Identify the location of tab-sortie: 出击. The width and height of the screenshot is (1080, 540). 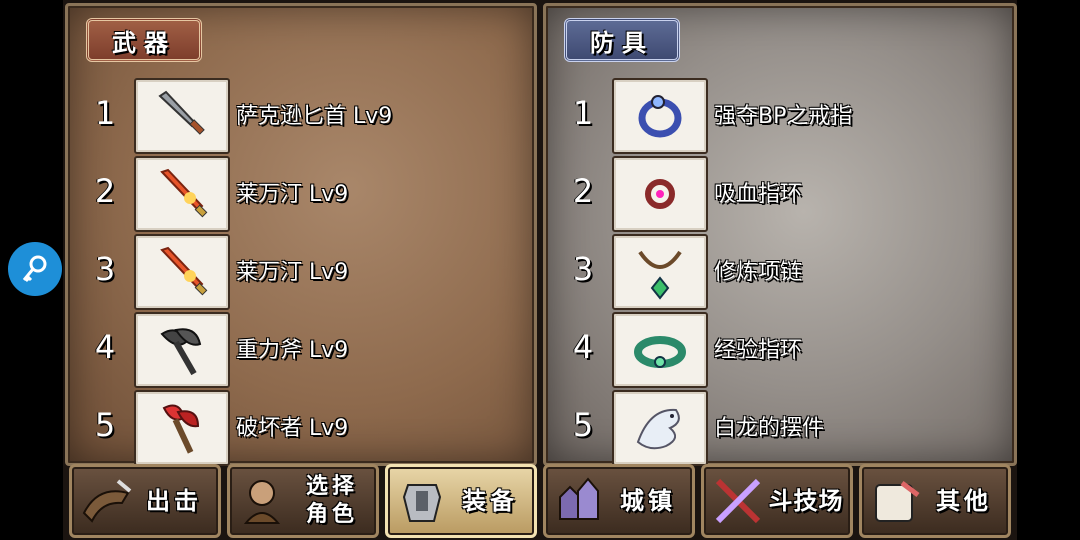
(145, 501).